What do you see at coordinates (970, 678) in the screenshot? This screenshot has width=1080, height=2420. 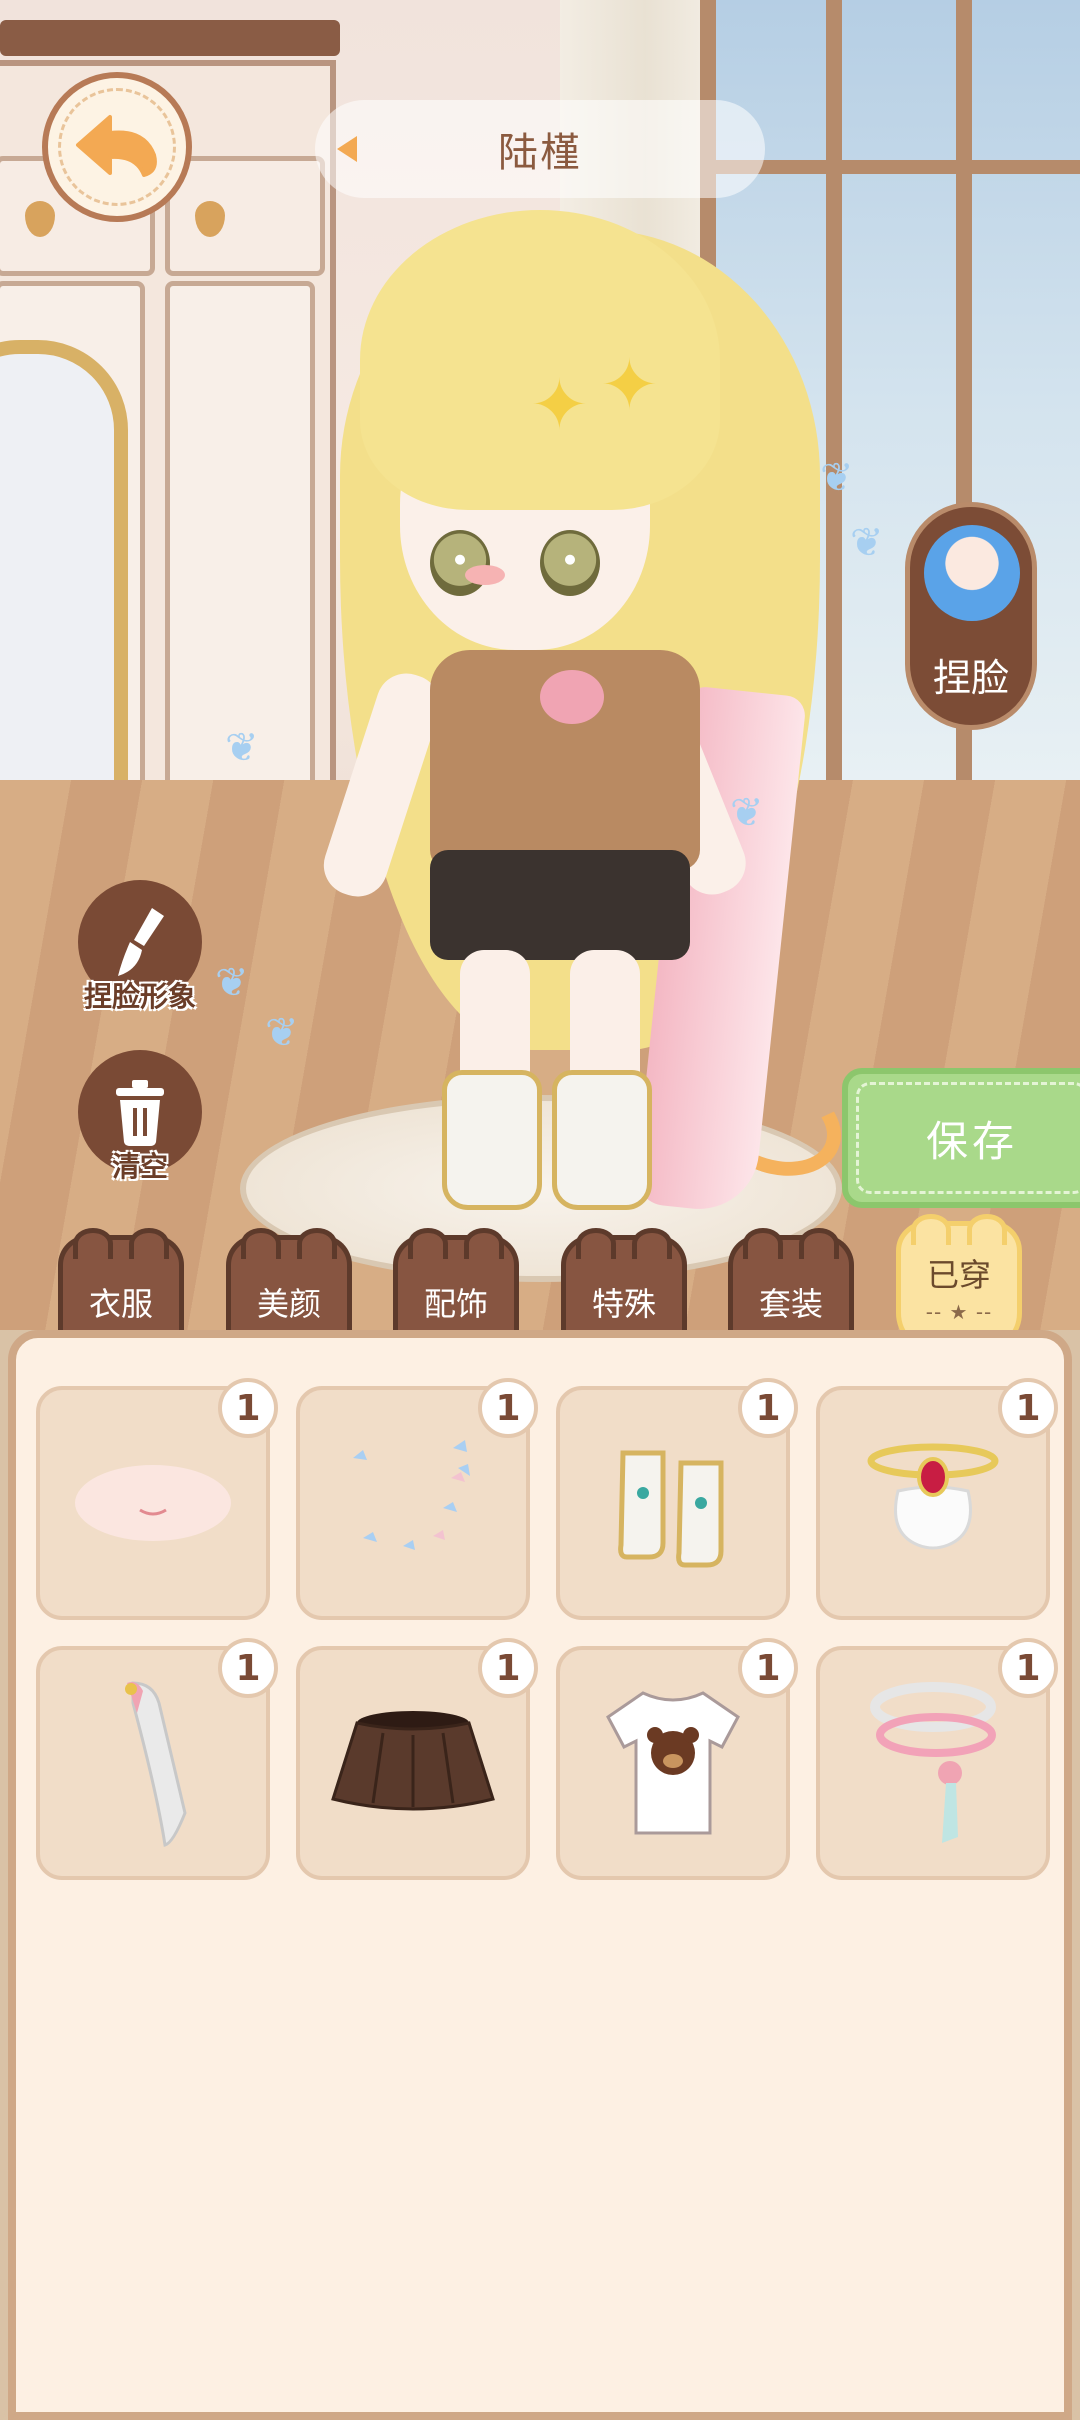 I see `face-edit-label: 捏脸` at bounding box center [970, 678].